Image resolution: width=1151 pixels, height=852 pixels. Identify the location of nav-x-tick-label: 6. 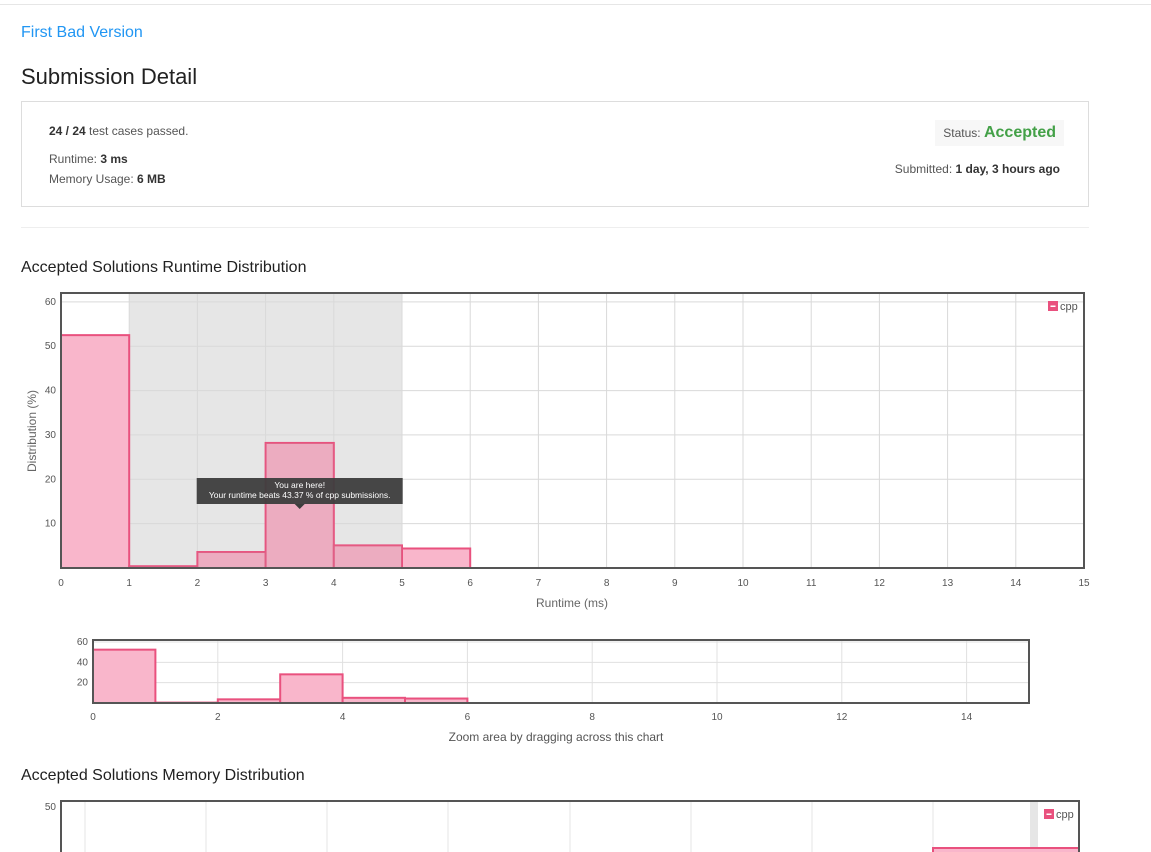
(468, 717).